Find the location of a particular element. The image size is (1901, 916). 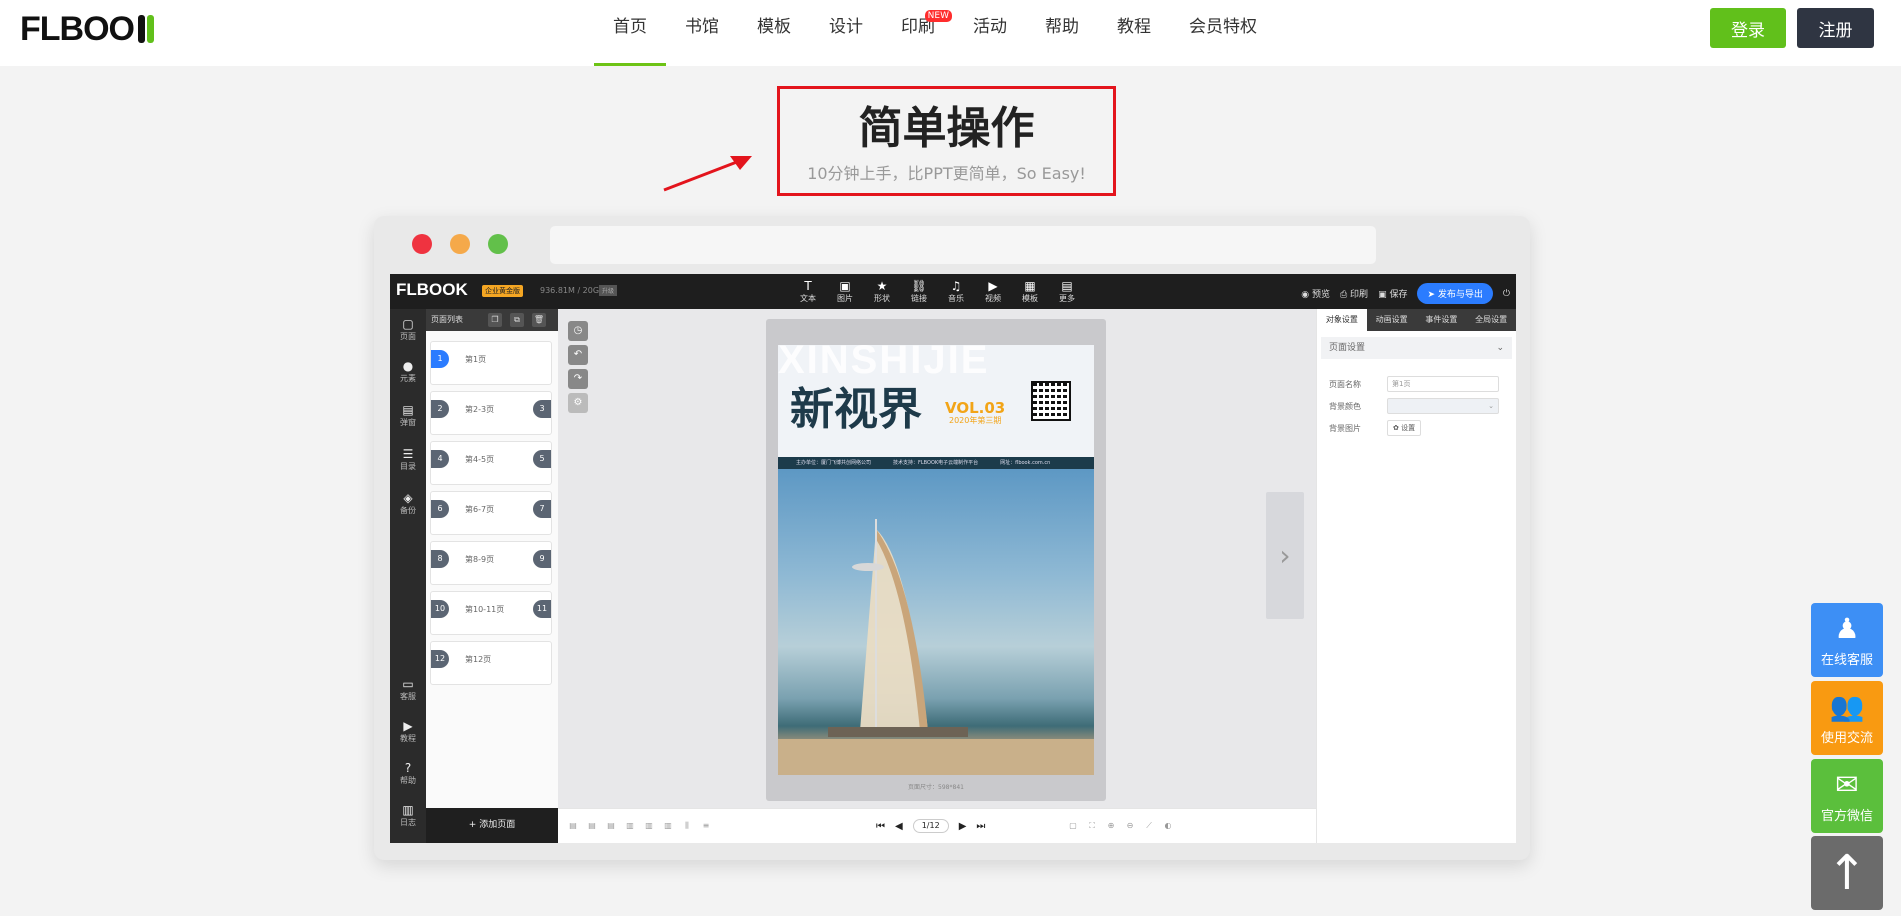

nav-tutorials: 教程 is located at coordinates (1134, 33).